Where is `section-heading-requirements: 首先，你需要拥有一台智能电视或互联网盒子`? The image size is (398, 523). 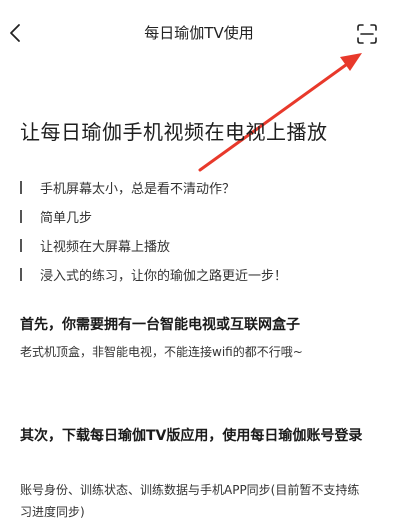
section-heading-requirements: 首先，你需要拥有一台智能电视或互联网盒子 is located at coordinates (160, 325).